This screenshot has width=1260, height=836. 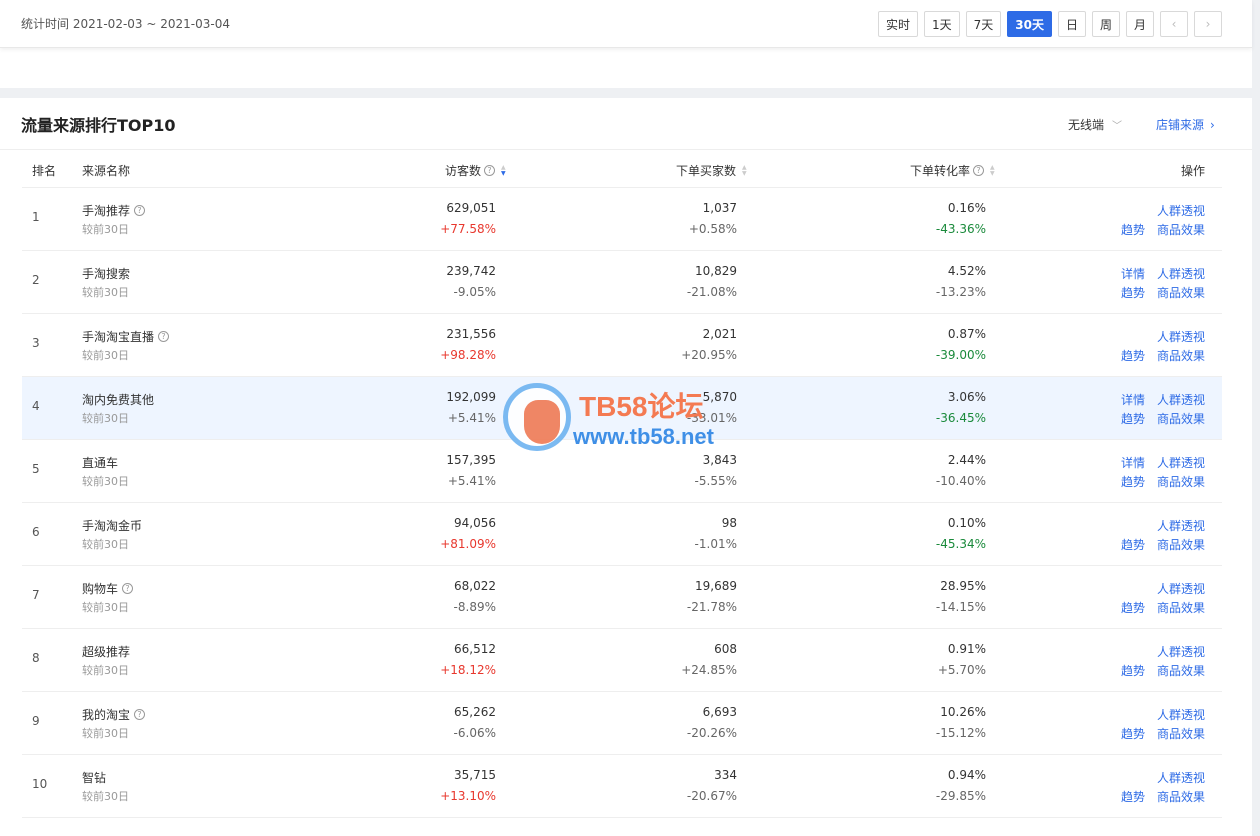 I want to click on shop-source-label: 店铺来源, so click(x=1180, y=125).